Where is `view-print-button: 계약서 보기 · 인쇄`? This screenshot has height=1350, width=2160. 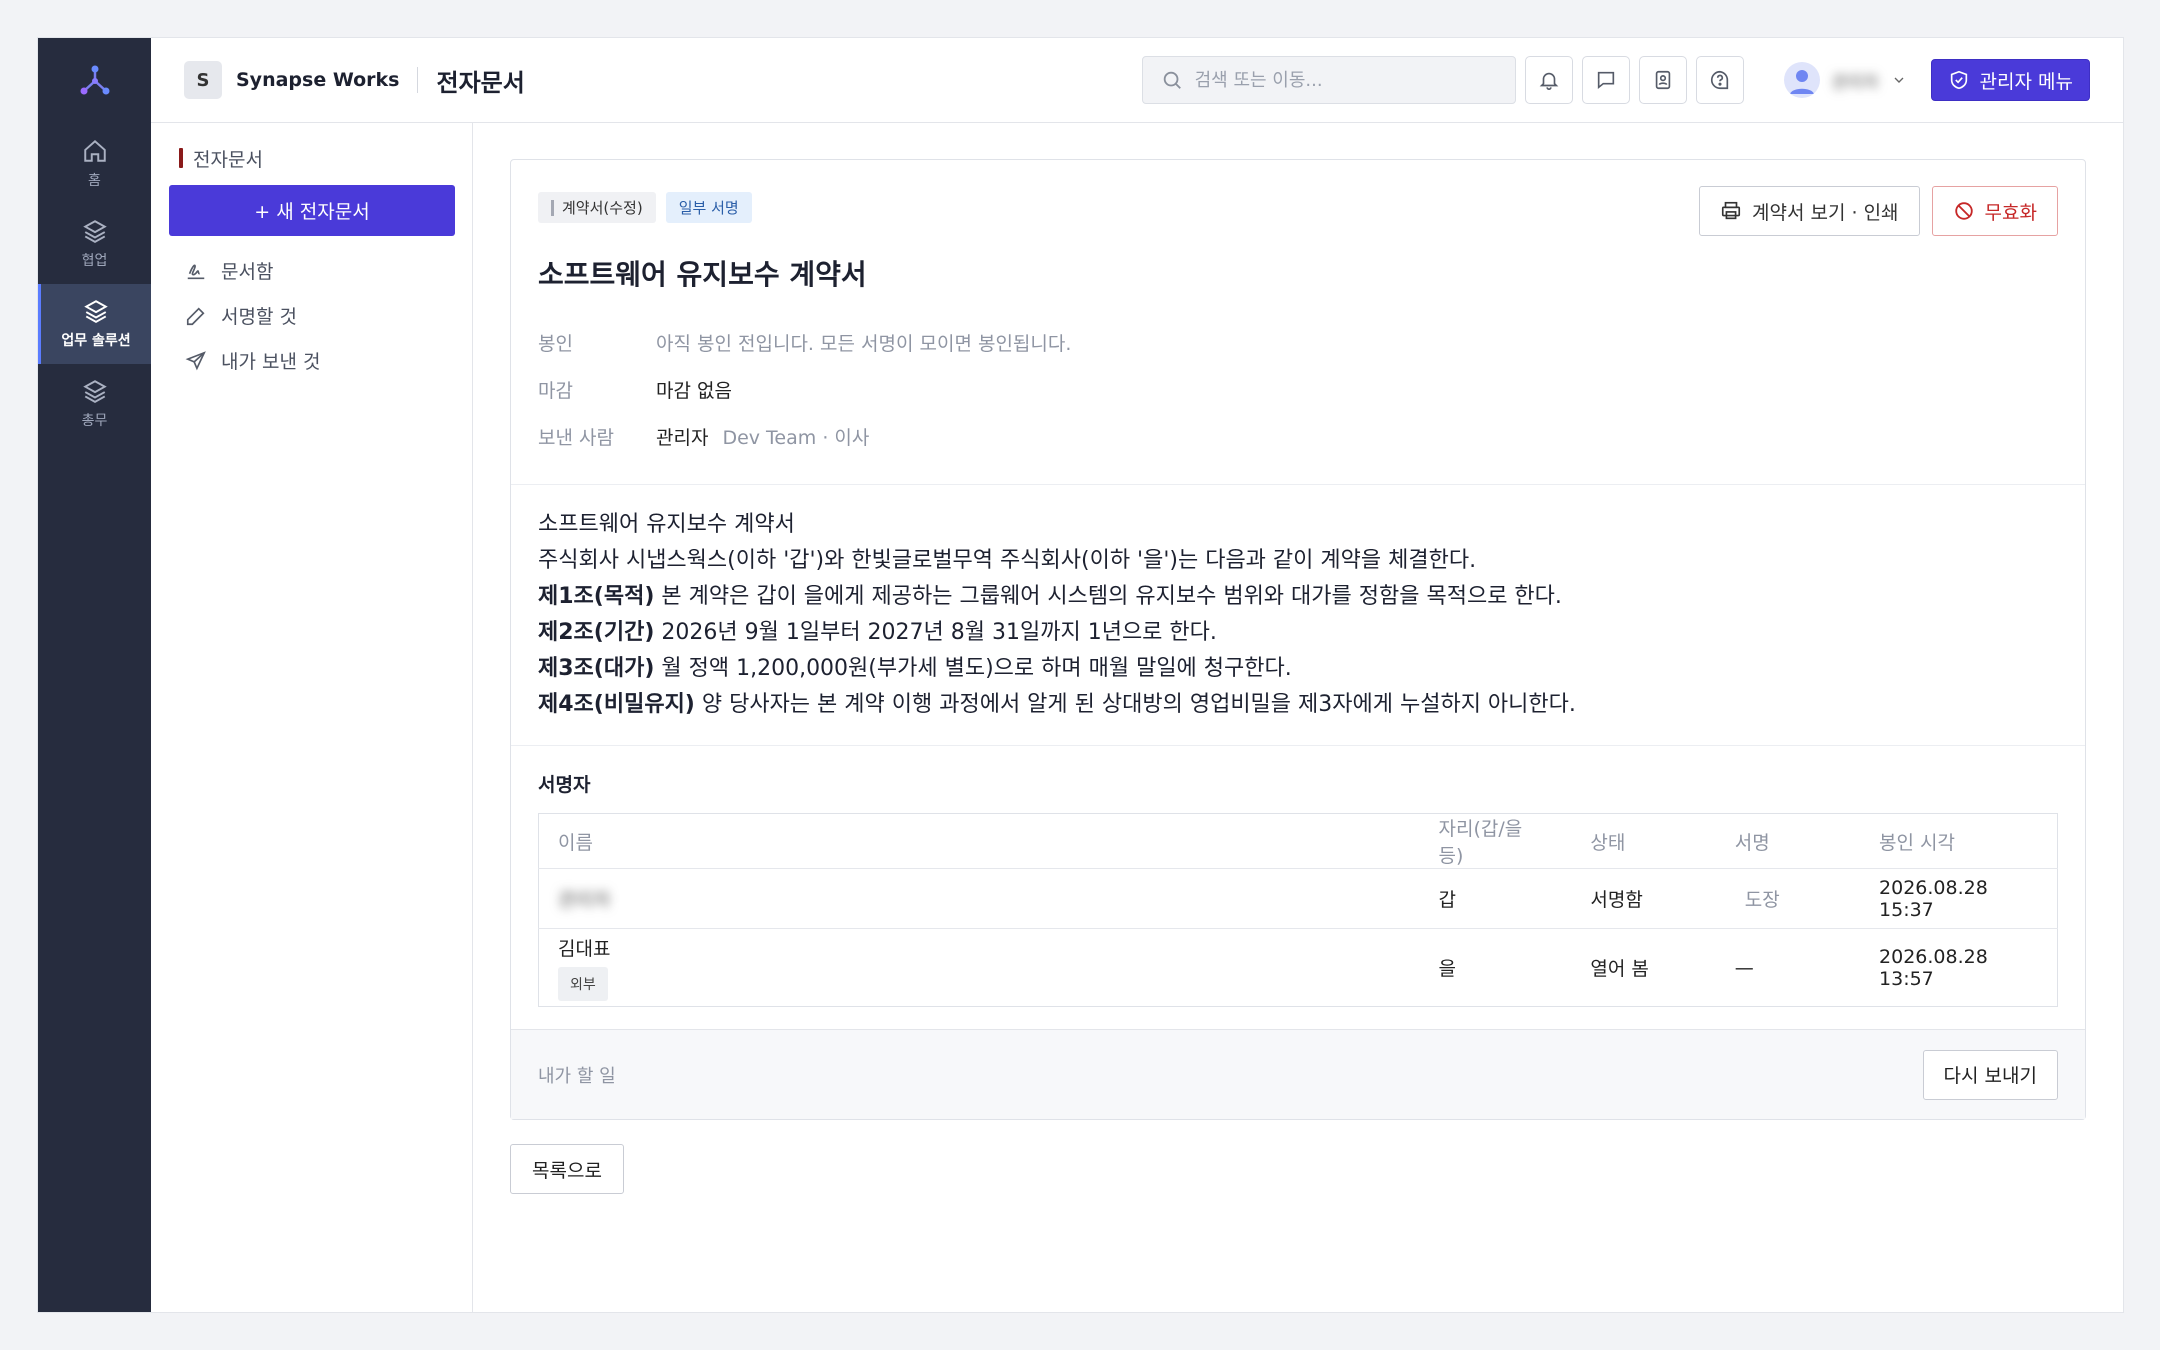 view-print-button: 계약서 보기 · 인쇄 is located at coordinates (1809, 211).